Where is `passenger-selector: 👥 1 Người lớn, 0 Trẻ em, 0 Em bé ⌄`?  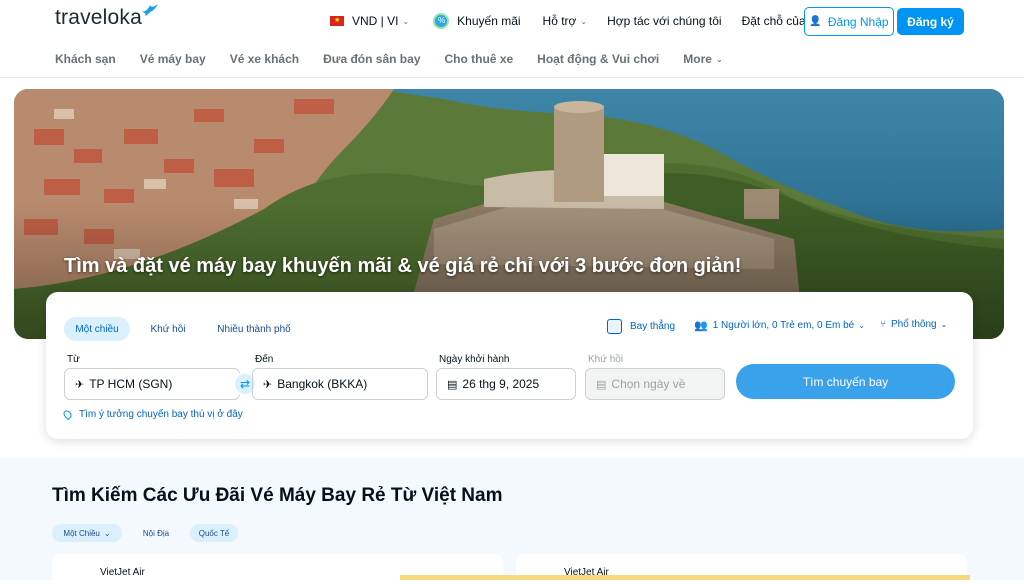 passenger-selector: 👥 1 Người lớn, 0 Trẻ em, 0 Em bé ⌄ is located at coordinates (779, 325).